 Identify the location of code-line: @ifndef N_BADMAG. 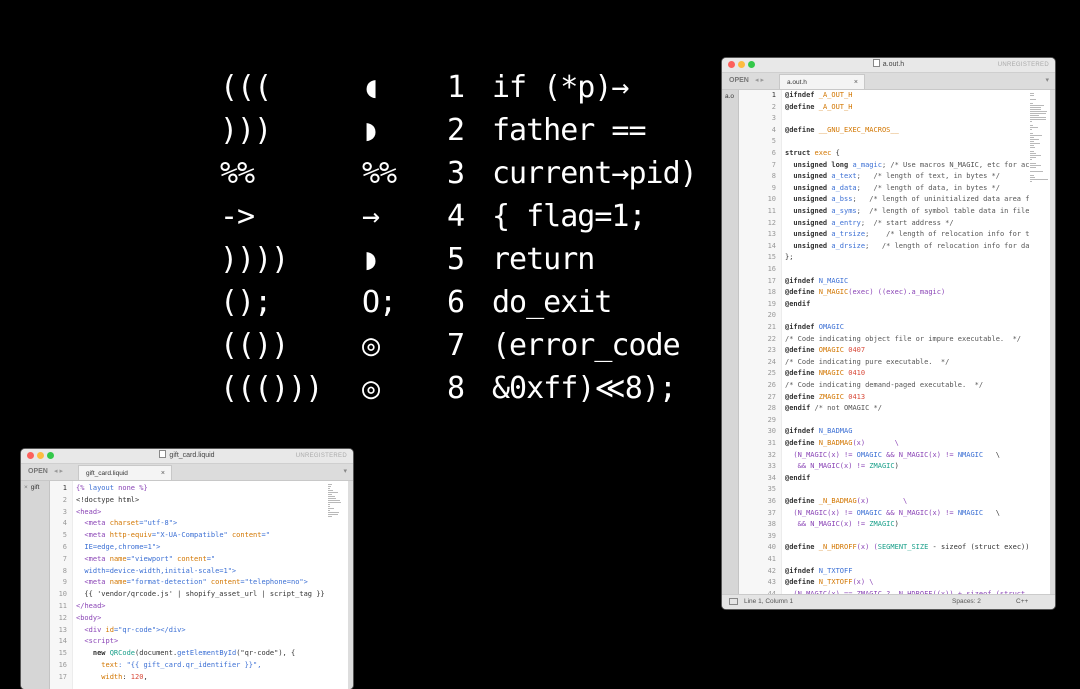
(905, 432).